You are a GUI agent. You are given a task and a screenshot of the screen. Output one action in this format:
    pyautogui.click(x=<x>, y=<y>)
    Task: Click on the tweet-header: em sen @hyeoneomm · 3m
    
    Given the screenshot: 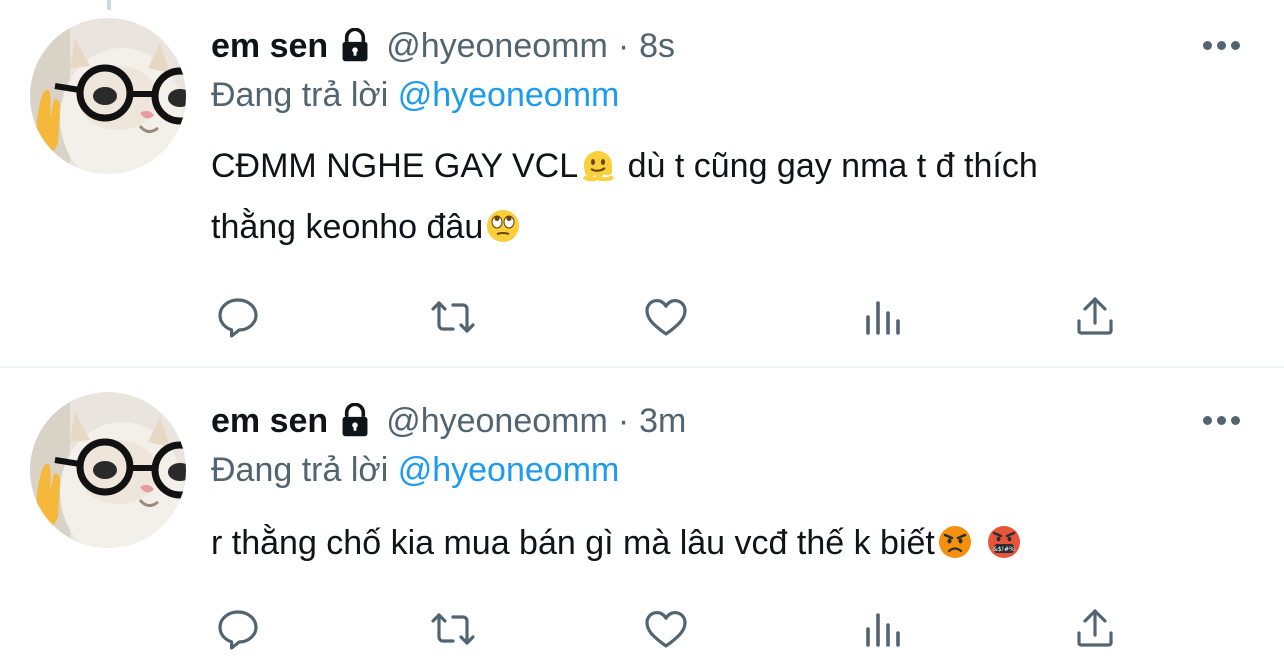 What is the action you would take?
    pyautogui.click(x=448, y=421)
    